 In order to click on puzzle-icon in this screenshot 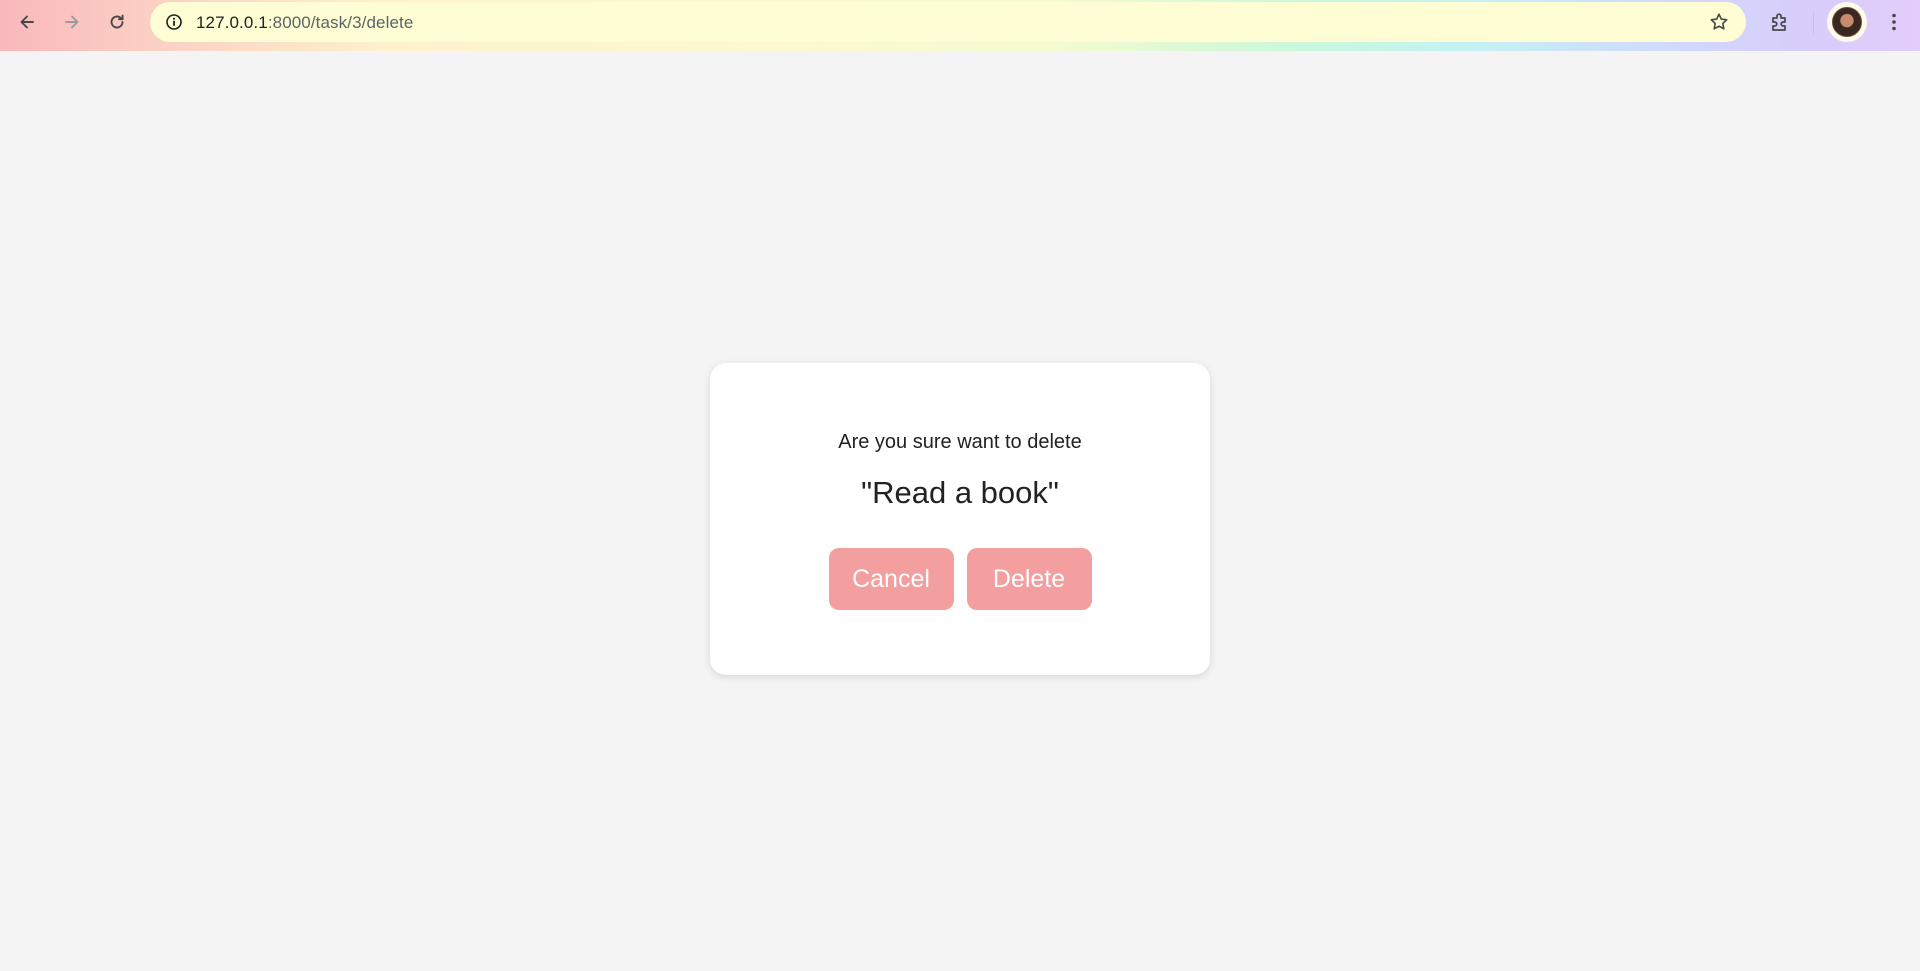, I will do `click(1779, 22)`.